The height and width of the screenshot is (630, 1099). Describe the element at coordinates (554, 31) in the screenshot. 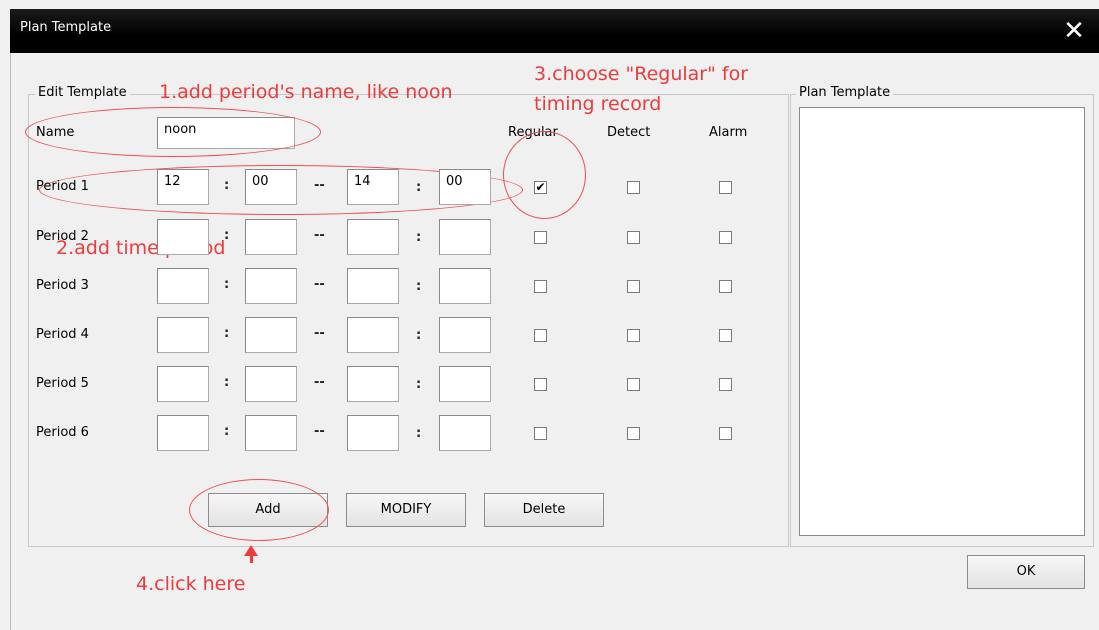

I see `title-bar: Plan Template ✕` at that location.